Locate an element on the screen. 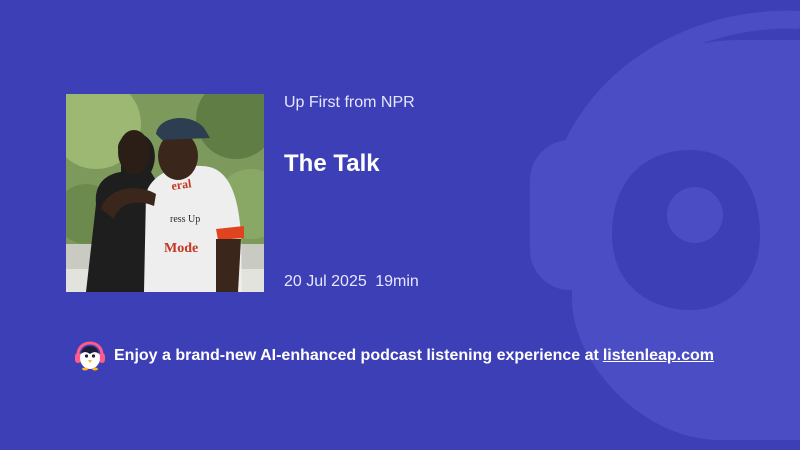  episode-cover-image-icon: eral ress Up Mode is located at coordinates (165, 193).